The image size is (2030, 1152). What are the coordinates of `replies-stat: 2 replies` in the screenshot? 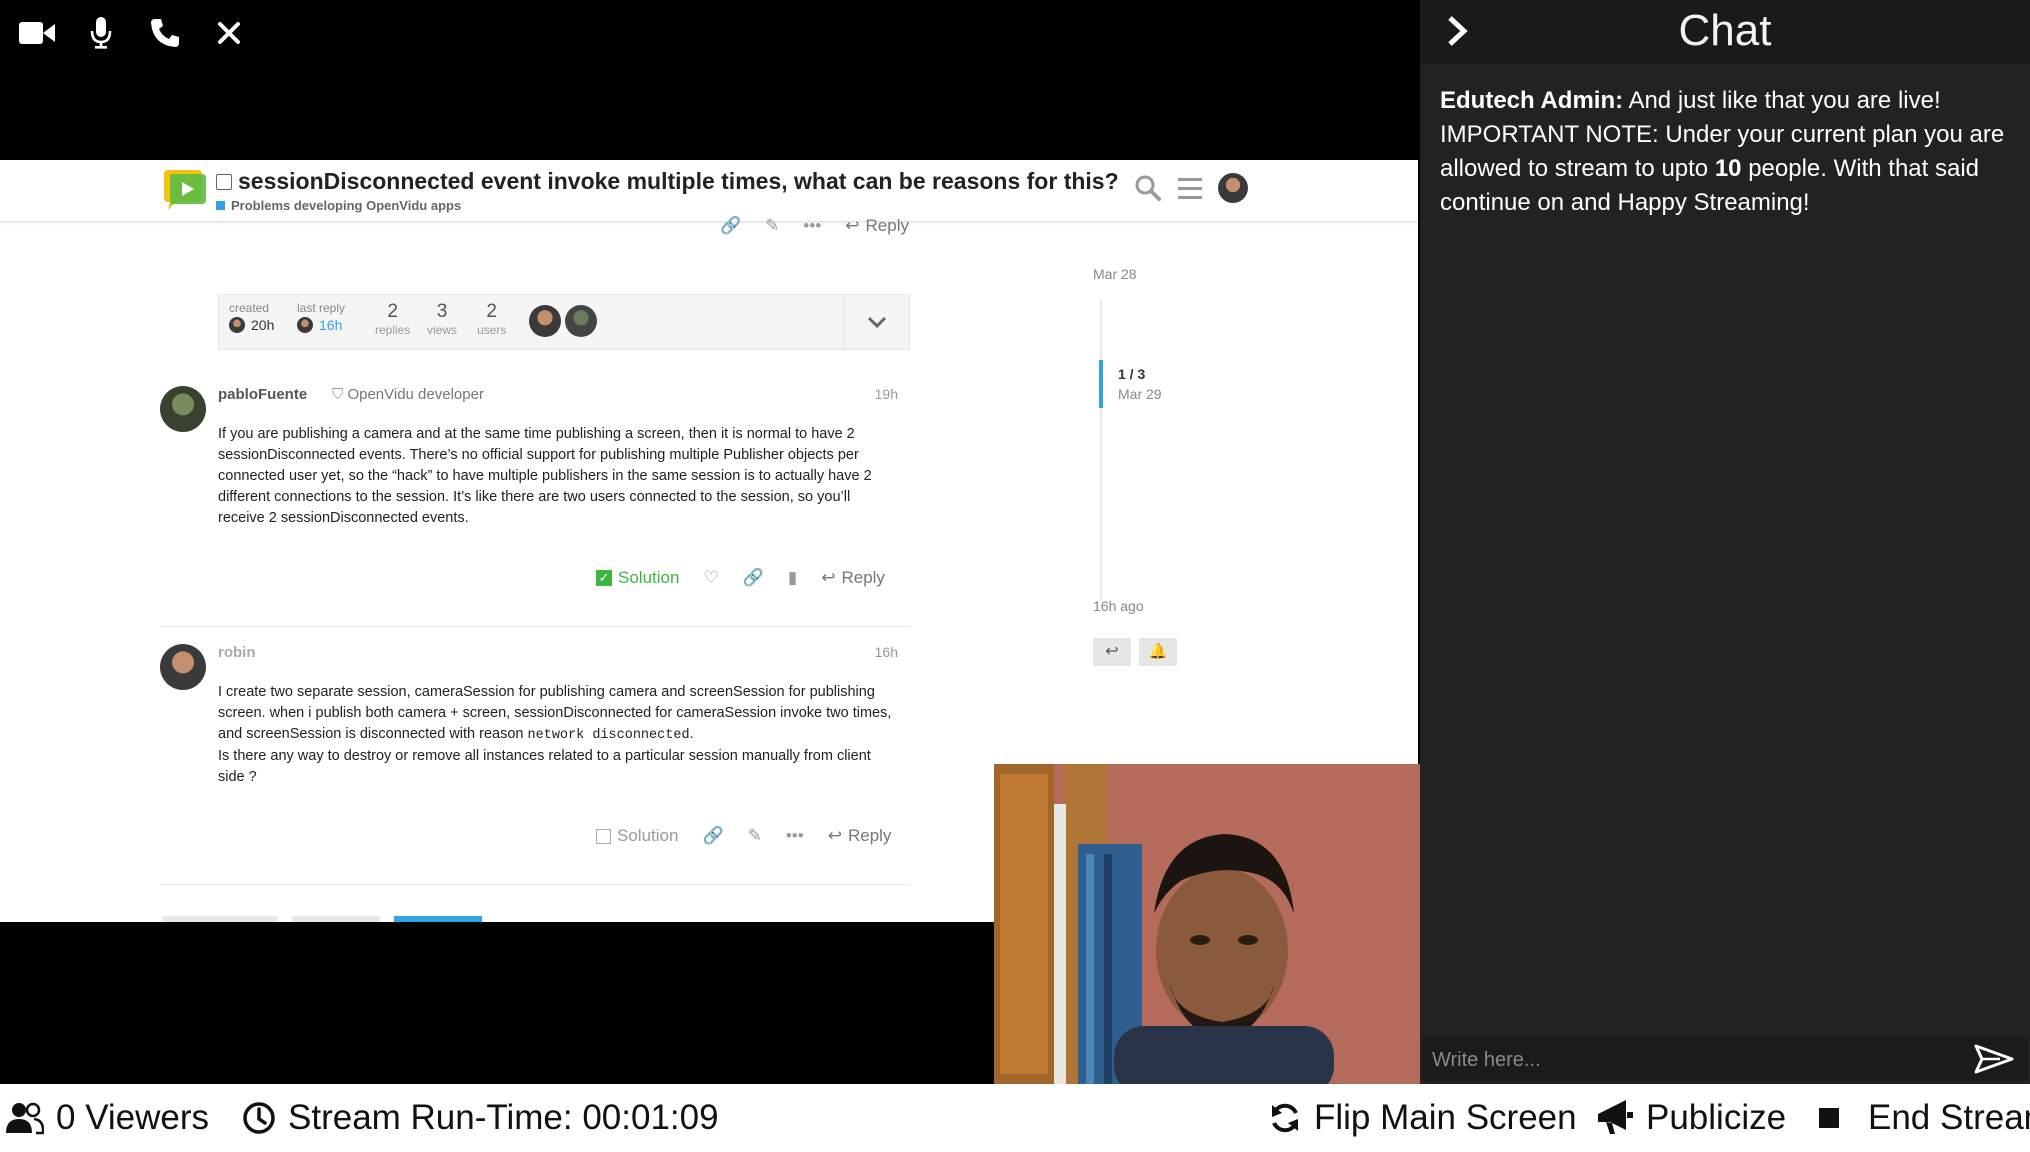 It's located at (392, 319).